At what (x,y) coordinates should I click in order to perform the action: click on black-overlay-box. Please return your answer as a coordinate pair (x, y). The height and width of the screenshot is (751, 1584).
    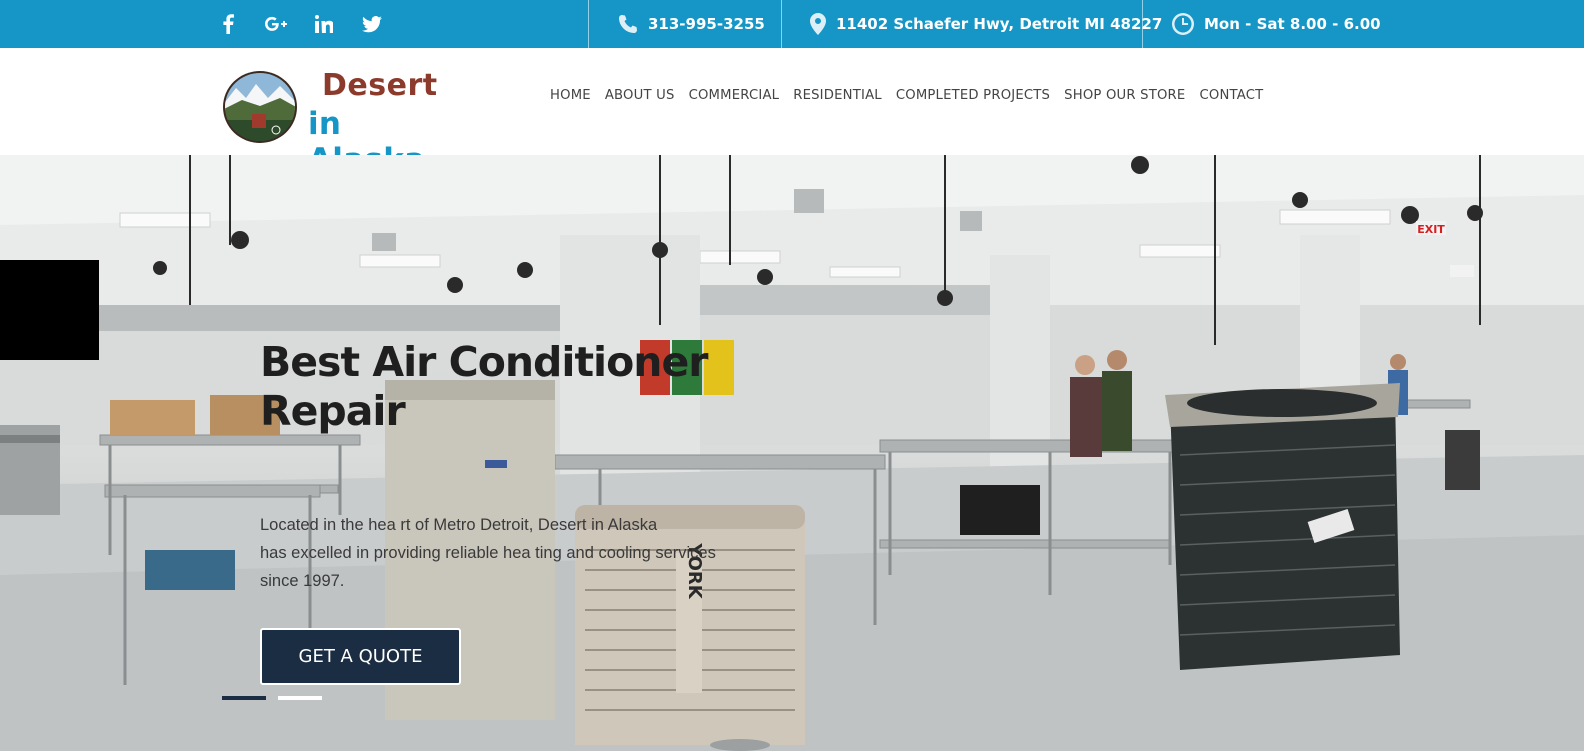
    Looking at the image, I should click on (49, 310).